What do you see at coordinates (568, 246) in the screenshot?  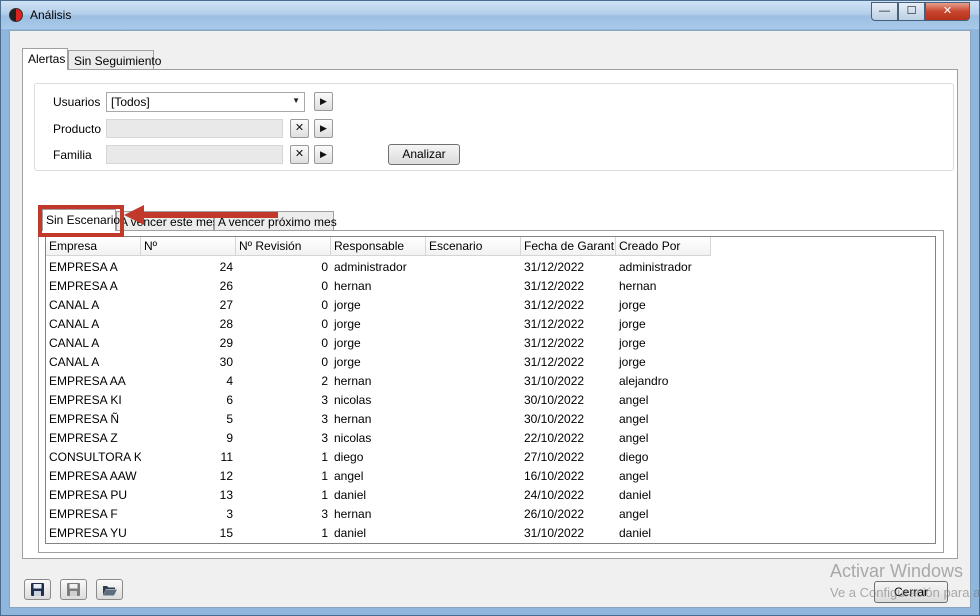 I see `column-header-fecha-garantia: Fecha de Garantía` at bounding box center [568, 246].